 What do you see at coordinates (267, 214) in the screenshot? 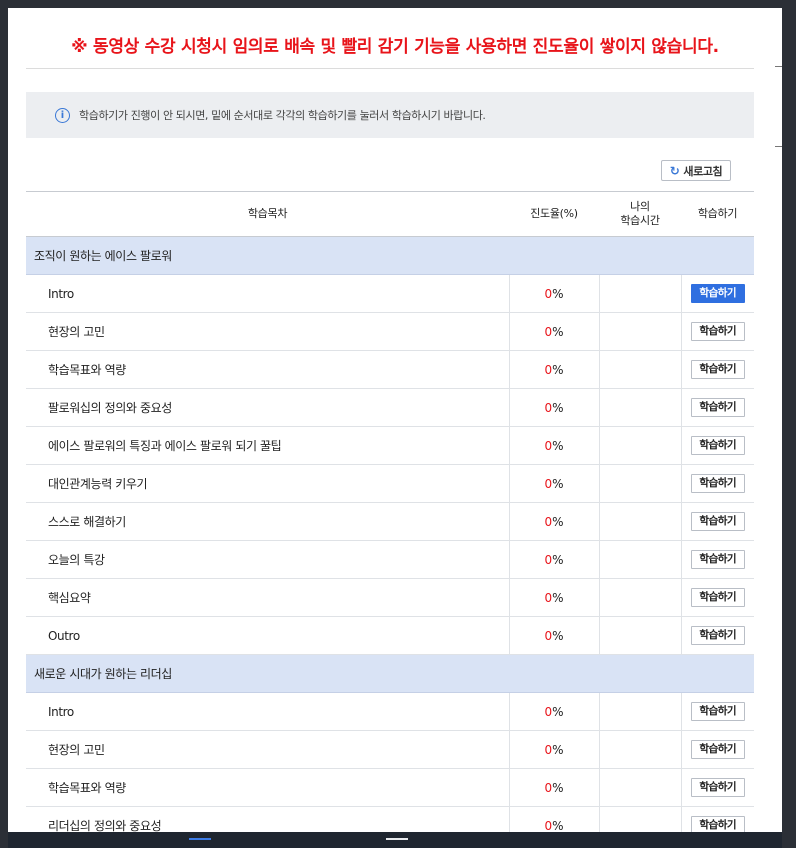
I see `header-toc: 학습목차` at bounding box center [267, 214].